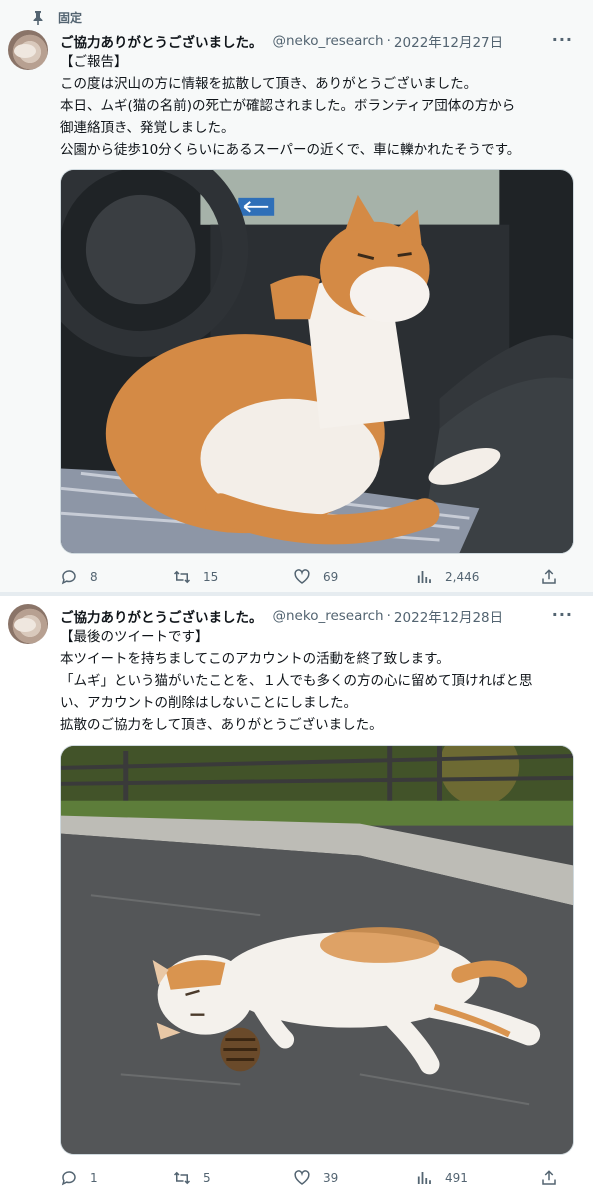  I want to click on view-count: 491, so click(456, 1178).